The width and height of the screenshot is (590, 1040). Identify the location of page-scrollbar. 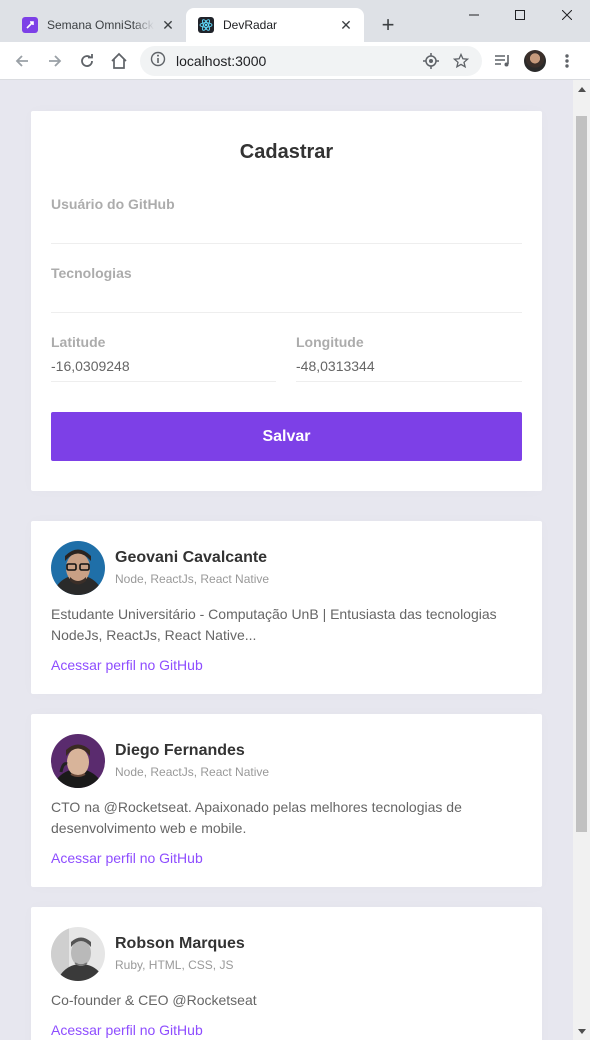
(581, 560).